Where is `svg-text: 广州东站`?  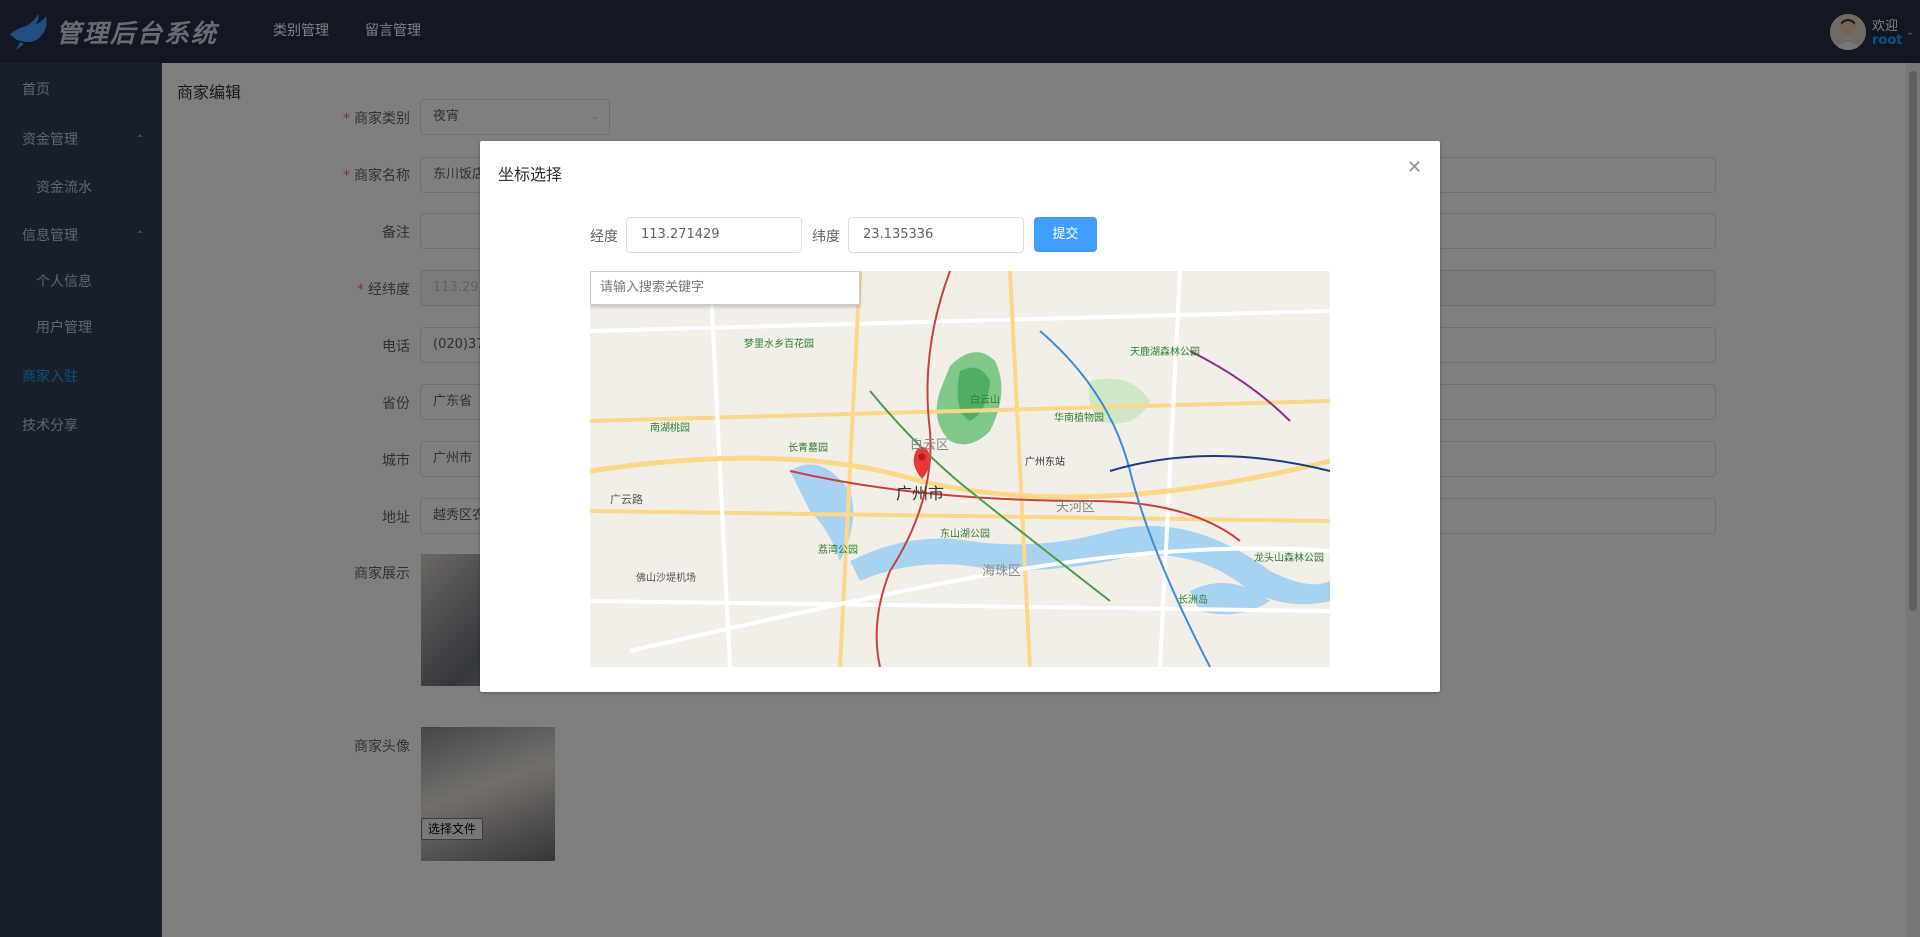 svg-text: 广州东站 is located at coordinates (1045, 461).